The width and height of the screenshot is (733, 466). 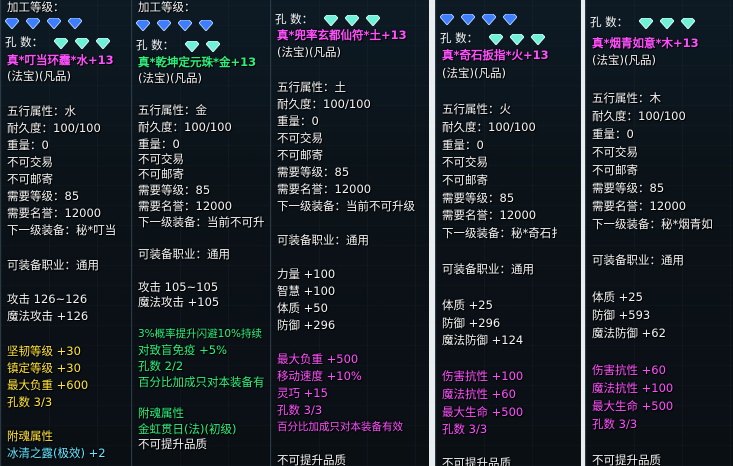 I want to click on stat-line: 力量 +100, so click(x=306, y=274).